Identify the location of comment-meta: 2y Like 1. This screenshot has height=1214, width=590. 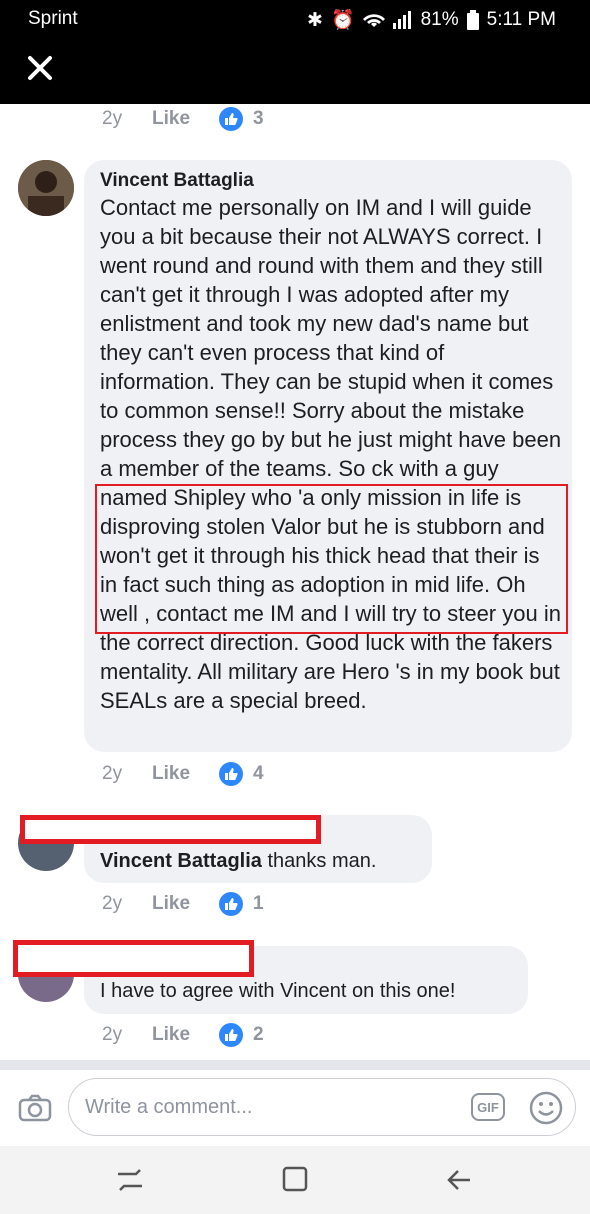
(183, 904).